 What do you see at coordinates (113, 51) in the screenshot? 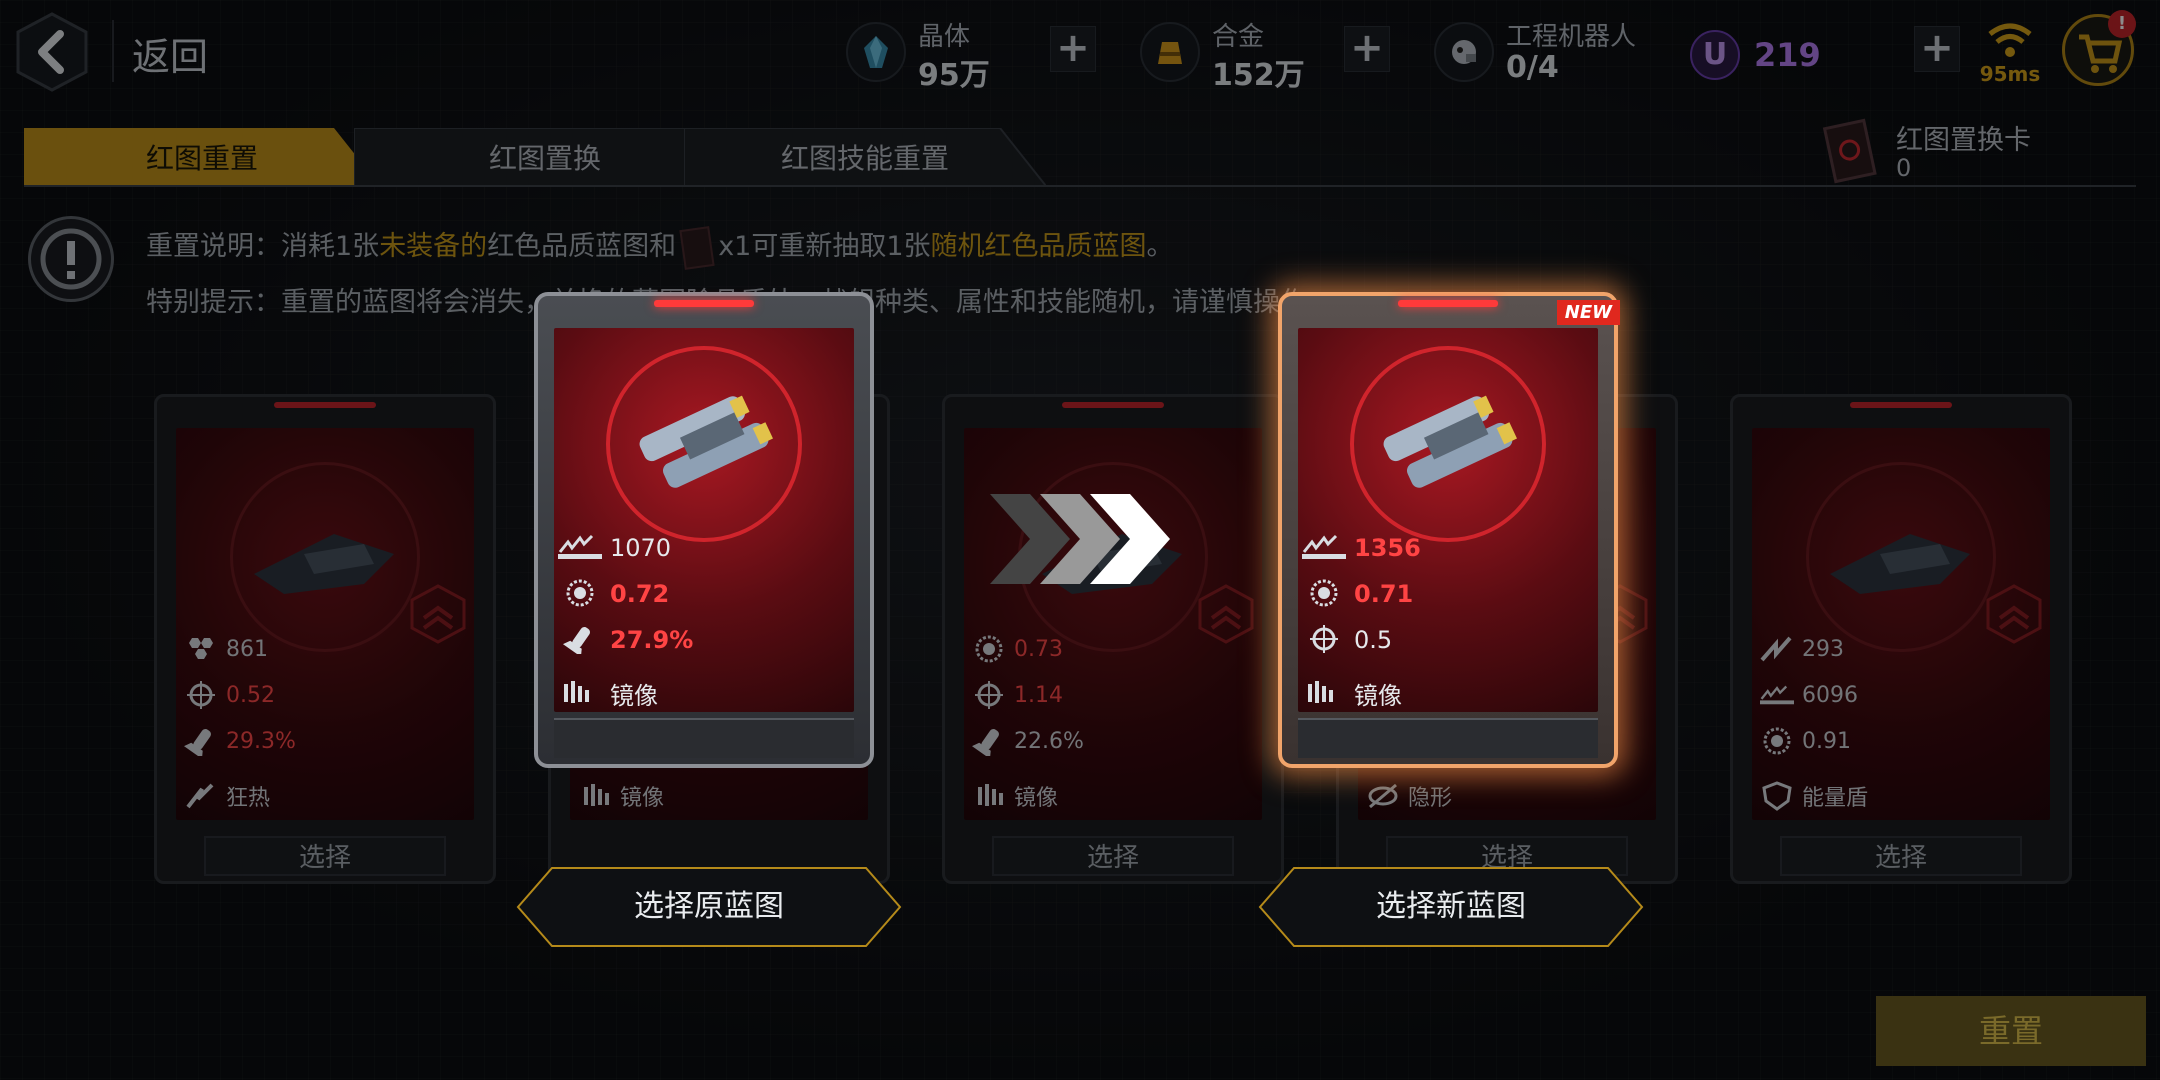
I see `divider` at bounding box center [113, 51].